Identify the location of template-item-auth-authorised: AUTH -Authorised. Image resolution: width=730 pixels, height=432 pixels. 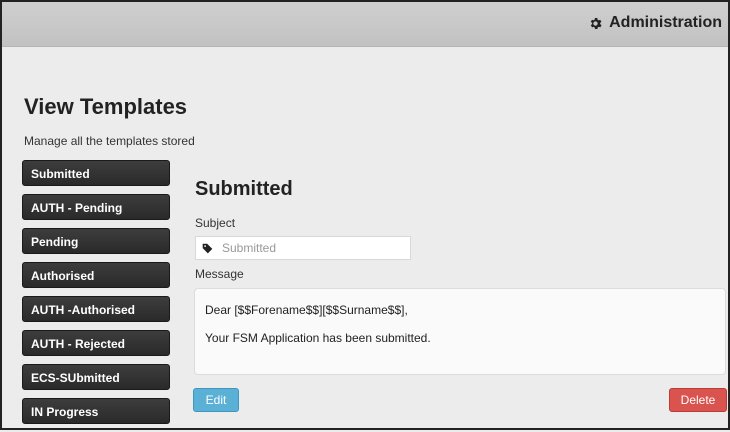
(96, 309).